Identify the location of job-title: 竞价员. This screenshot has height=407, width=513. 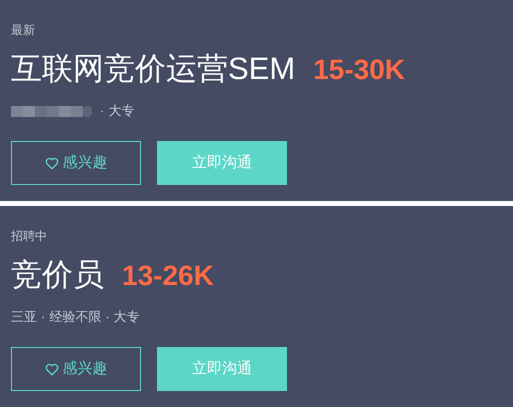
(57, 275).